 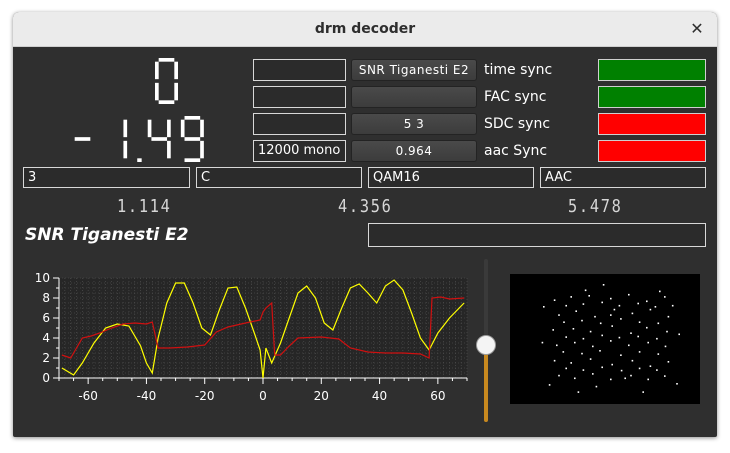 I want to click on time-sync-indicator, so click(x=652, y=70).